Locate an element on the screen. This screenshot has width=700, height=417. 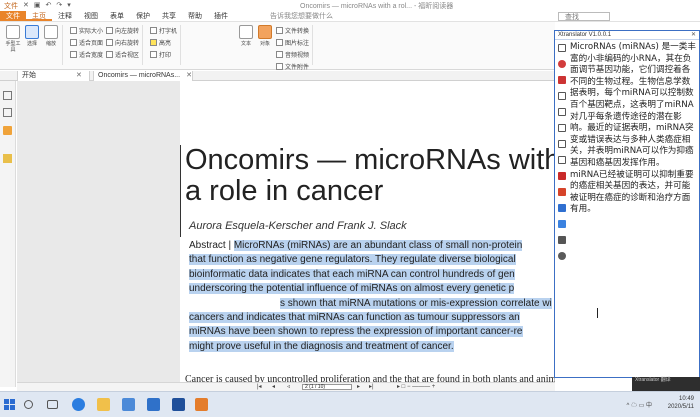
tab-oncomirs: Oncomirs — microRNAs... ✕ is located at coordinates (143, 76).